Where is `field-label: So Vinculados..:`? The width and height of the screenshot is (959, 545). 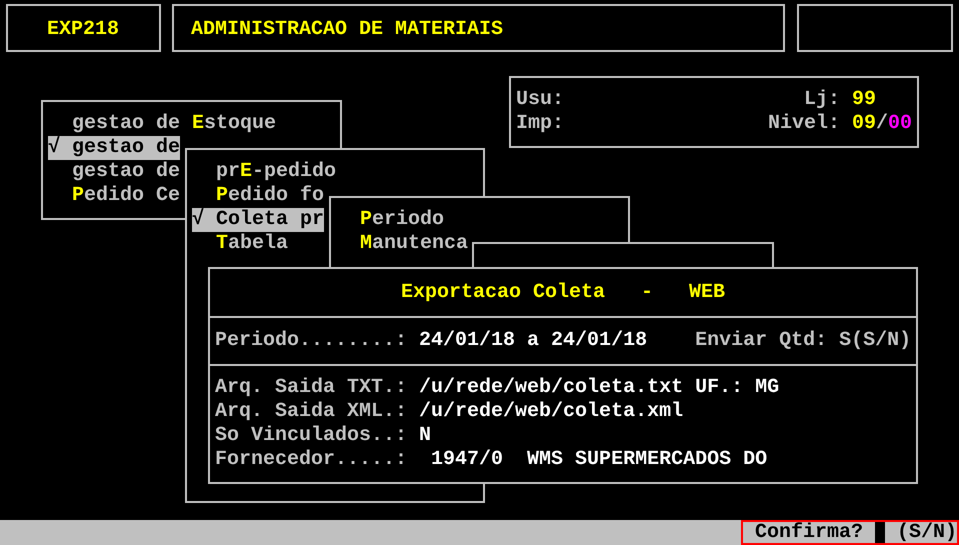 field-label: So Vinculados..: is located at coordinates (311, 436).